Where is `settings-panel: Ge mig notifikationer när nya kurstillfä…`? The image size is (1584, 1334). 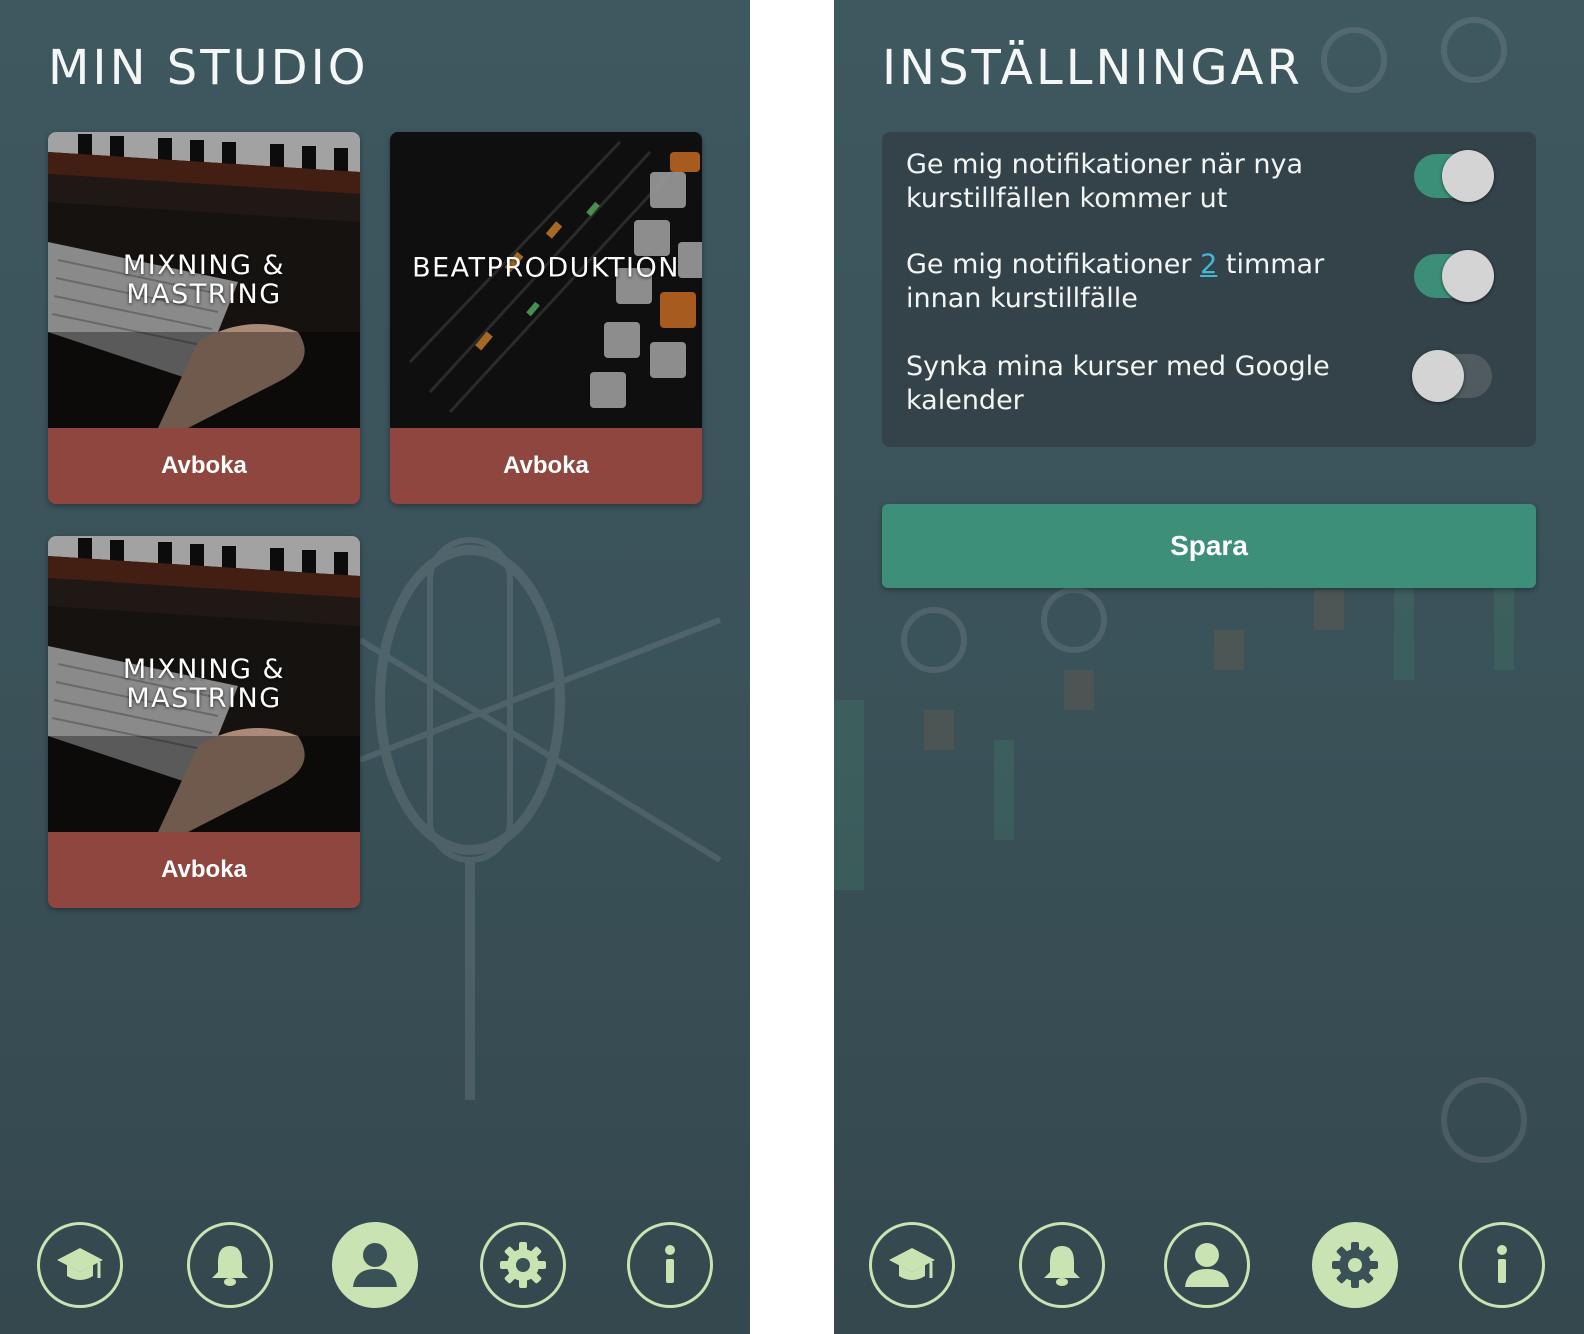
settings-panel: Ge mig notifikationer när nya kurstillfä… is located at coordinates (1209, 289).